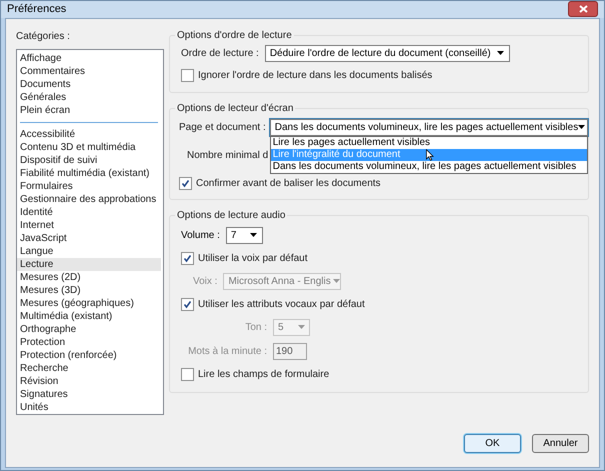 The image size is (605, 471). What do you see at coordinates (227, 351) in the screenshot?
I see `field-label: Mots à la minute :` at bounding box center [227, 351].